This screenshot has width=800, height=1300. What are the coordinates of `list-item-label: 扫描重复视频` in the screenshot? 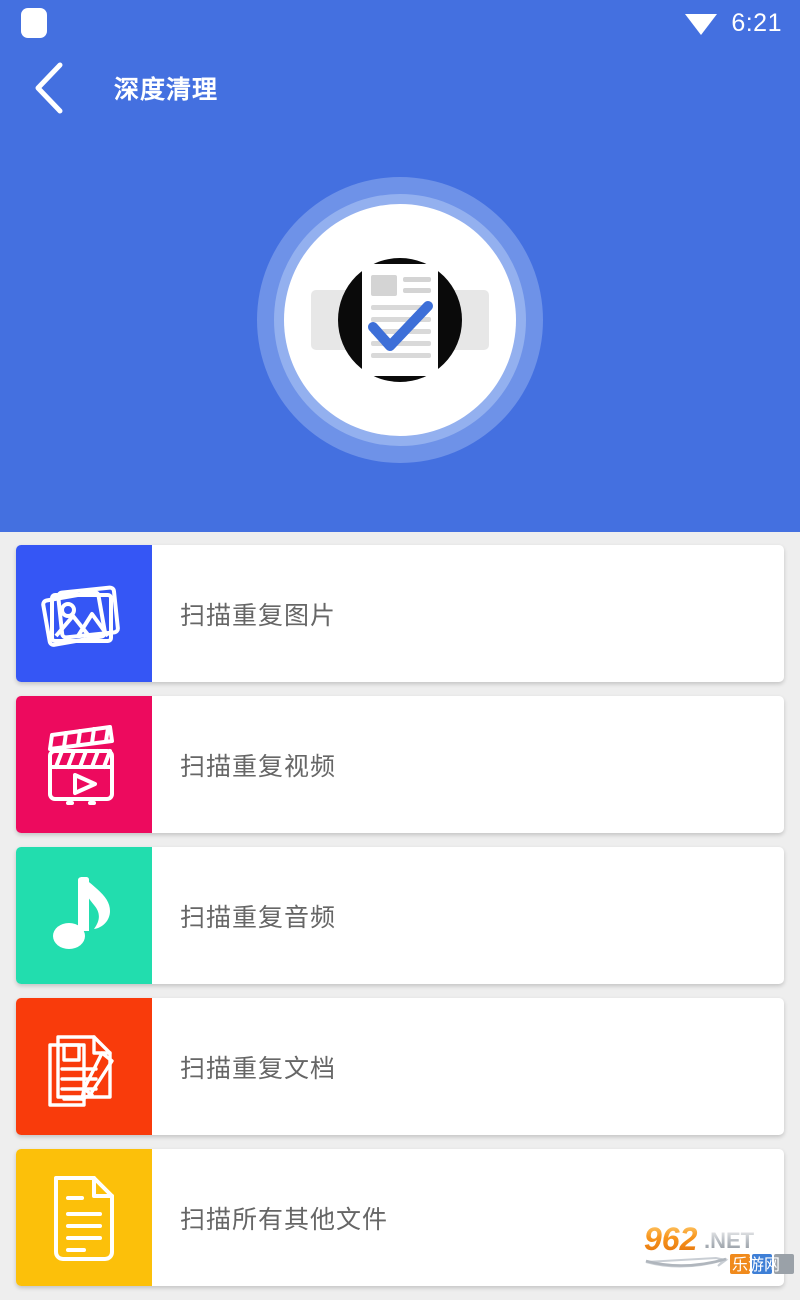 It's located at (258, 766).